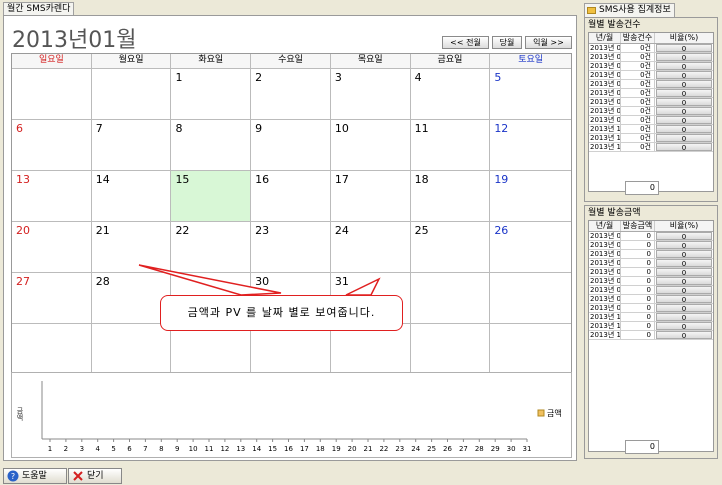 The width and height of the screenshot is (722, 485). What do you see at coordinates (52, 145) in the screenshot?
I see `calendar-day-cell: 6` at bounding box center [52, 145].